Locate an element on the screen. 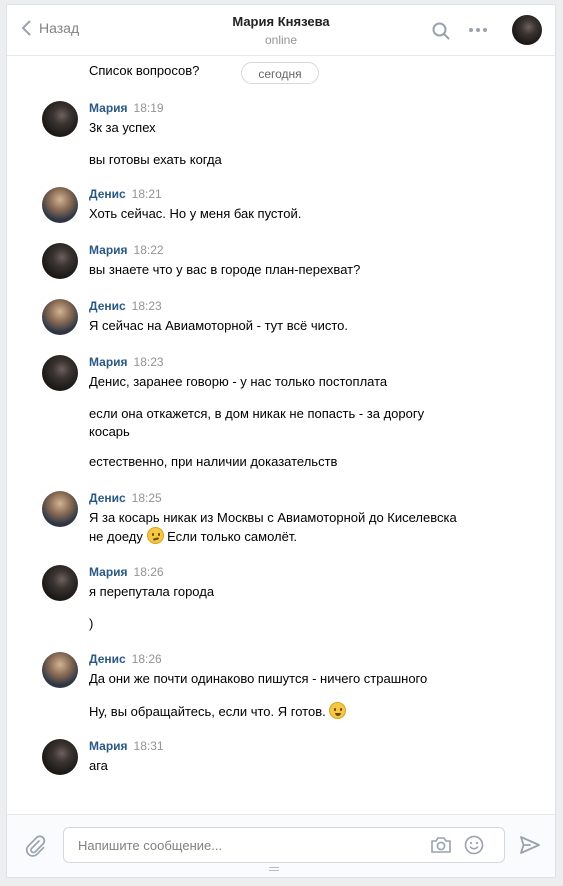 Image resolution: width=563 pixels, height=886 pixels. camera-icon is located at coordinates (441, 845).